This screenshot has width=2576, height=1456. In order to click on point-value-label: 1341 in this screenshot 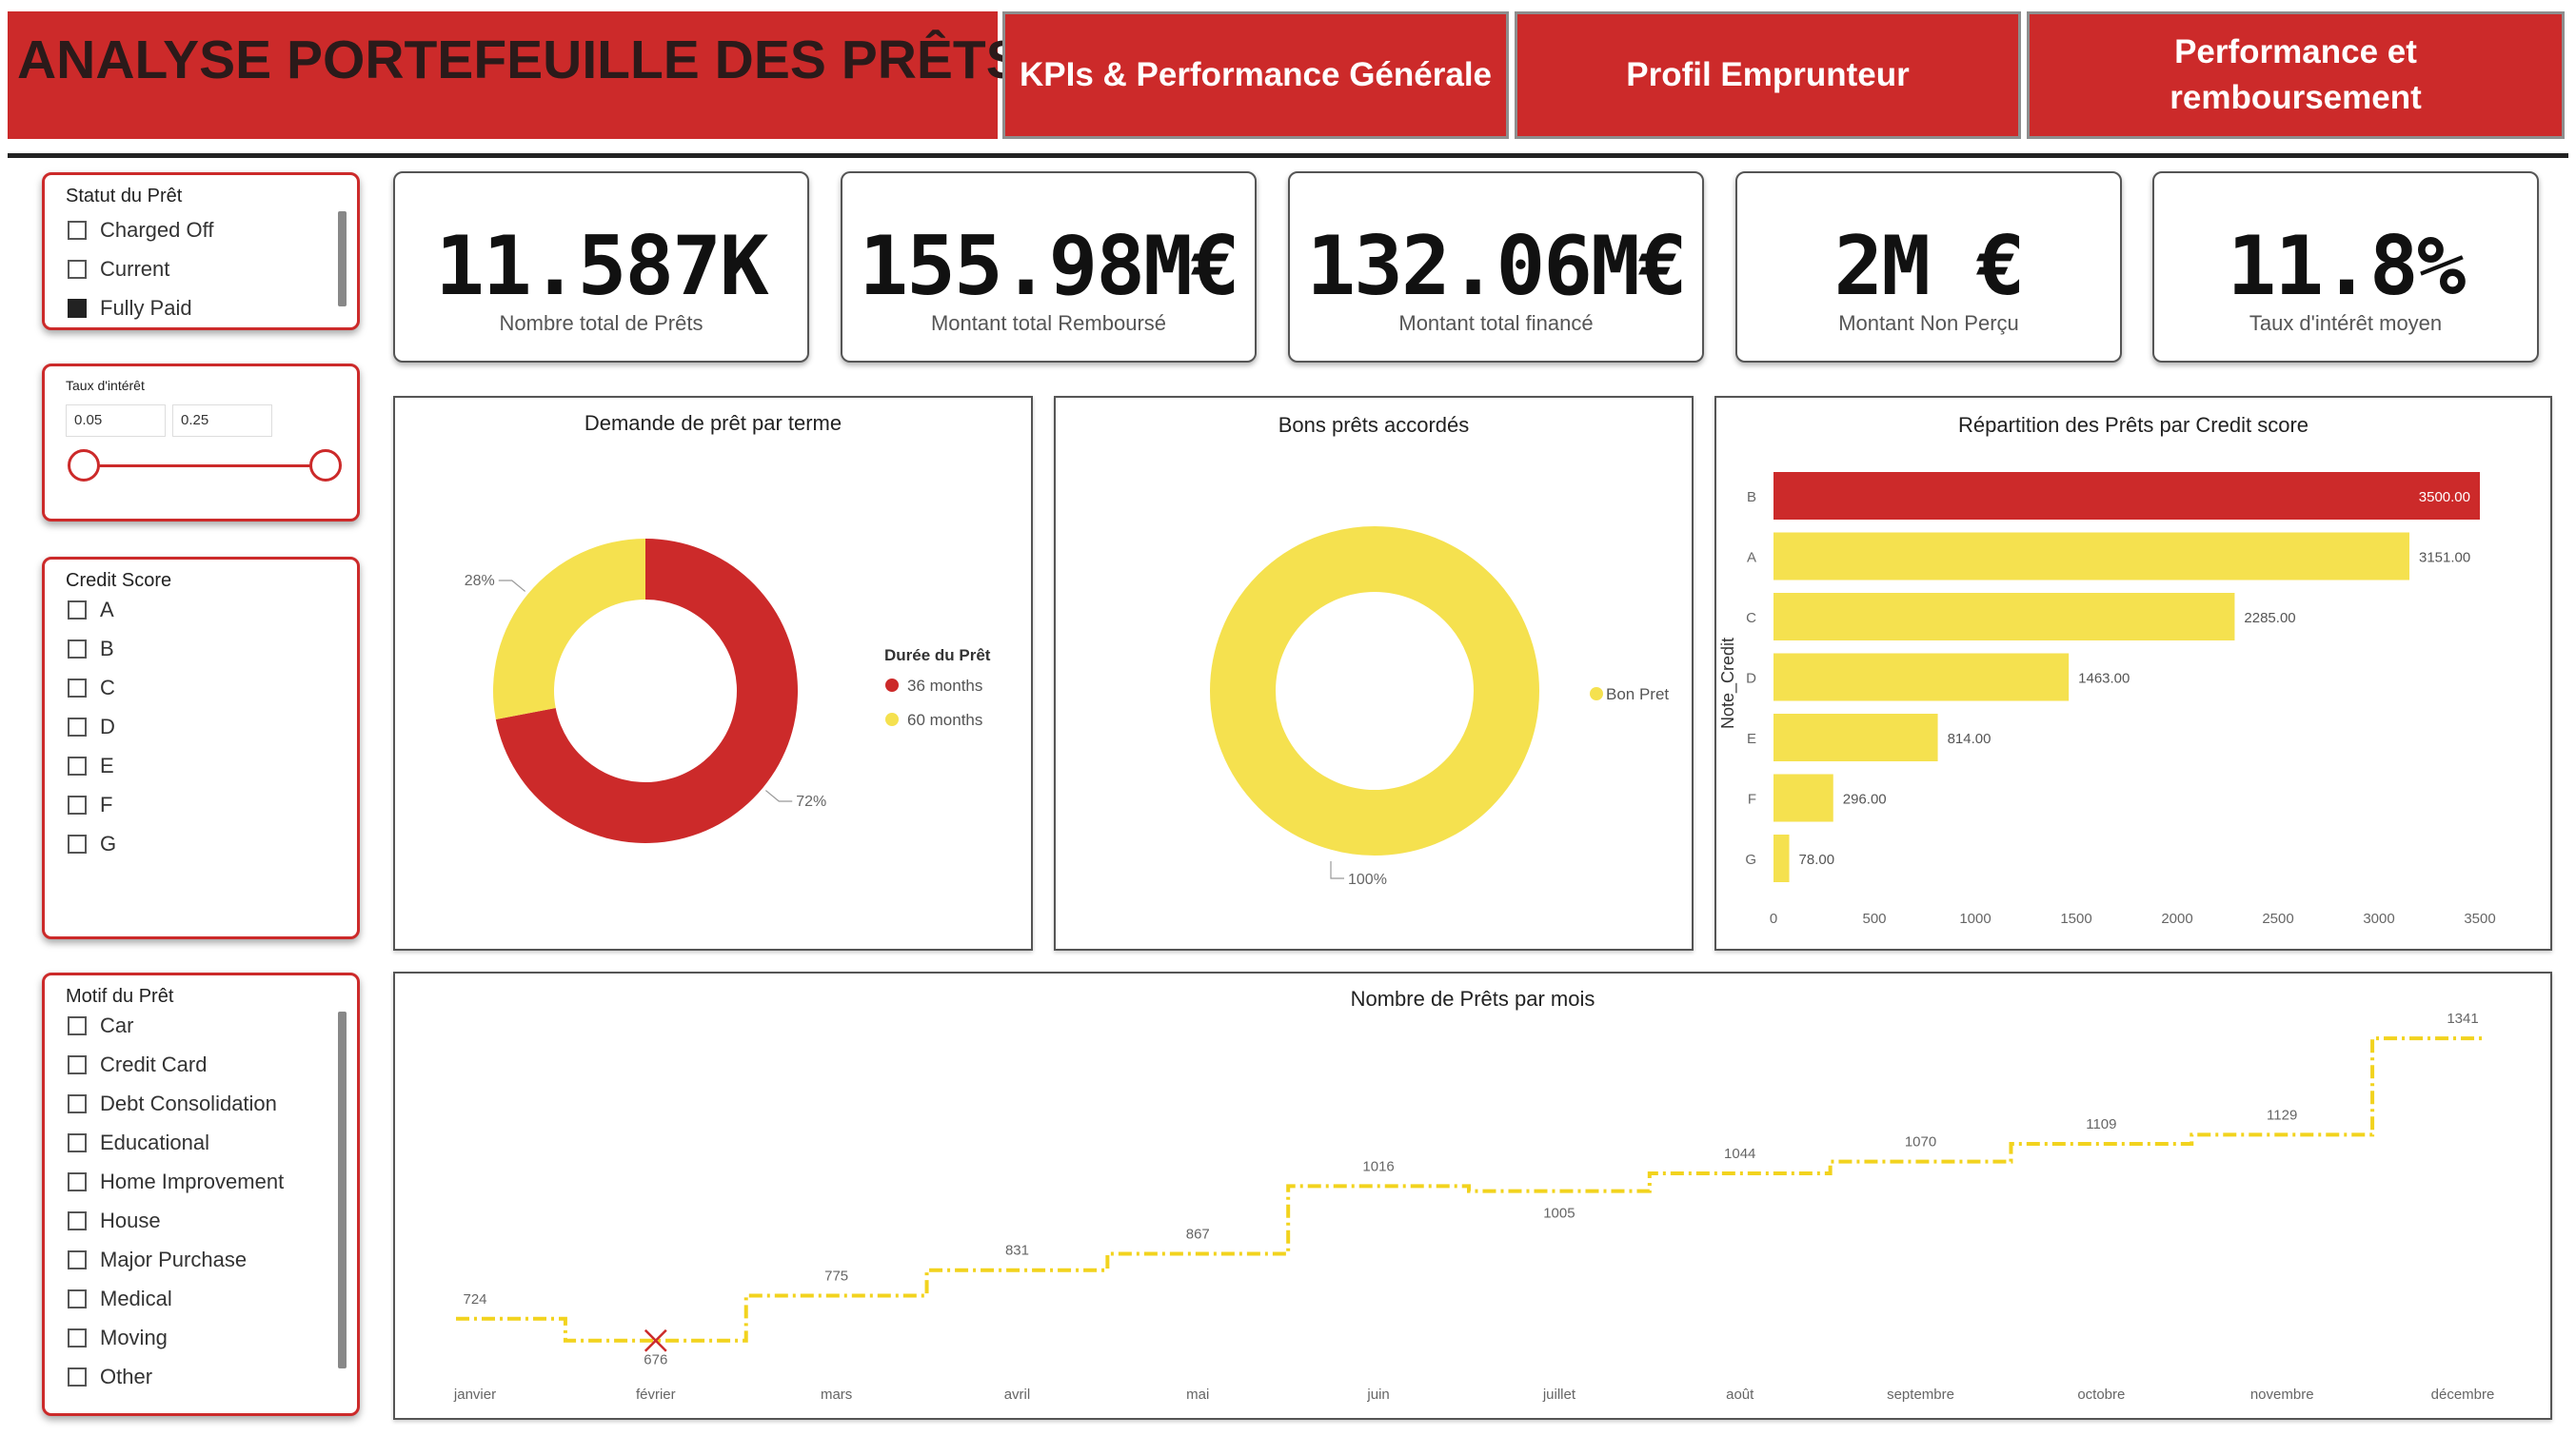, I will do `click(2462, 1019)`.